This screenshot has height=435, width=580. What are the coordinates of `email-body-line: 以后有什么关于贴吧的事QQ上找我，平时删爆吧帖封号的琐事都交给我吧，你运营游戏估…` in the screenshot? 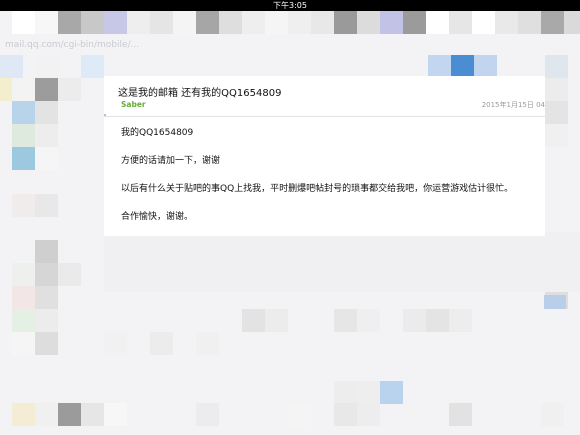 It's located at (317, 189).